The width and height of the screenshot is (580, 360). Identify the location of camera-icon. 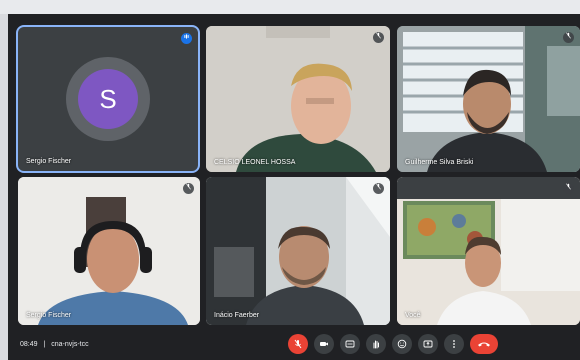
(324, 344).